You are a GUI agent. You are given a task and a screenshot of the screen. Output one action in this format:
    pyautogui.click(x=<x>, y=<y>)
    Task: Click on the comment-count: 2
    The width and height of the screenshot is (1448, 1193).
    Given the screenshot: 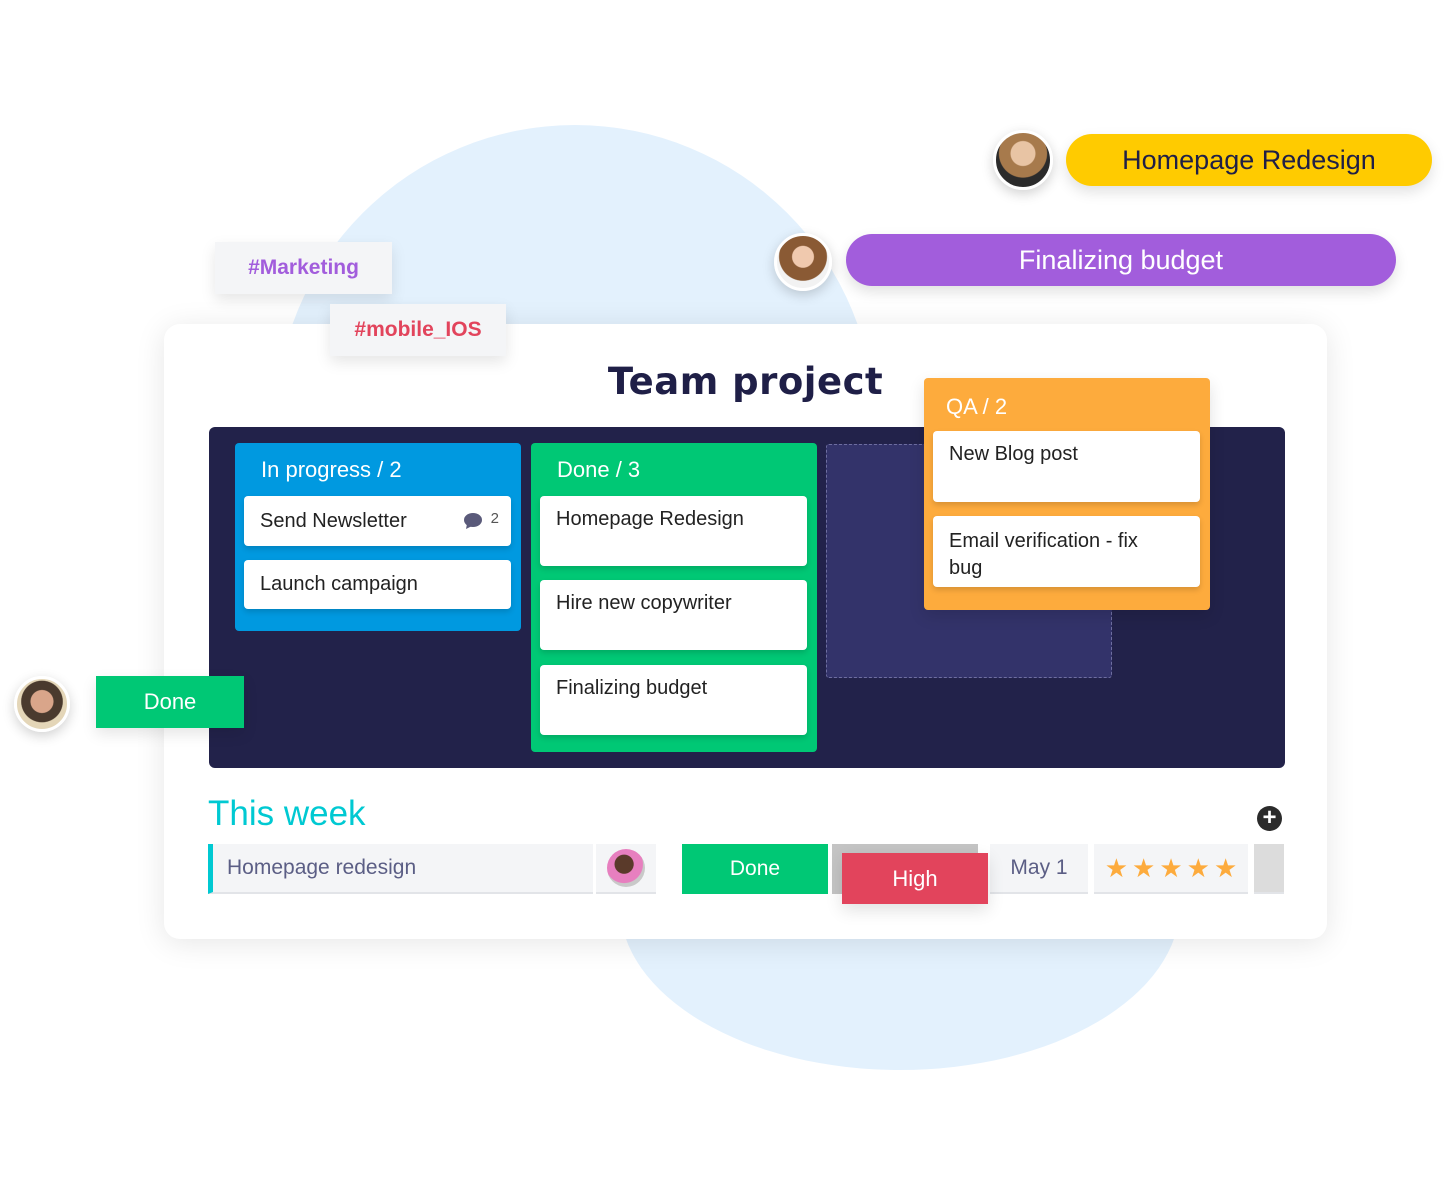 What is the action you would take?
    pyautogui.click(x=494, y=518)
    